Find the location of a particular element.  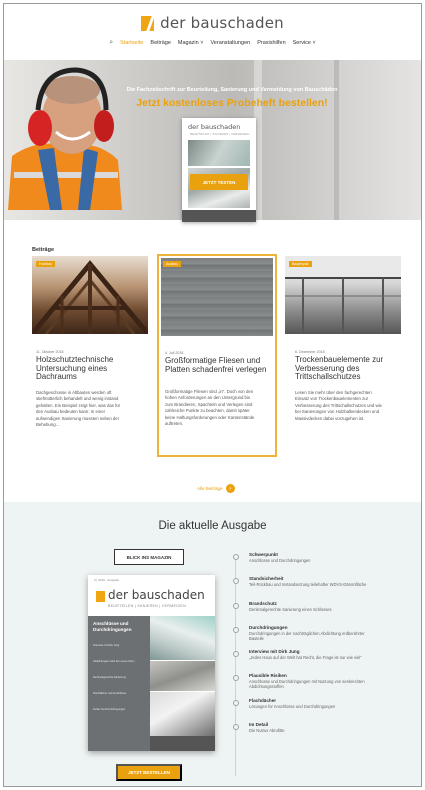

cover-line: Abdichtungen nach der neuen Norm is located at coordinates (114, 661).